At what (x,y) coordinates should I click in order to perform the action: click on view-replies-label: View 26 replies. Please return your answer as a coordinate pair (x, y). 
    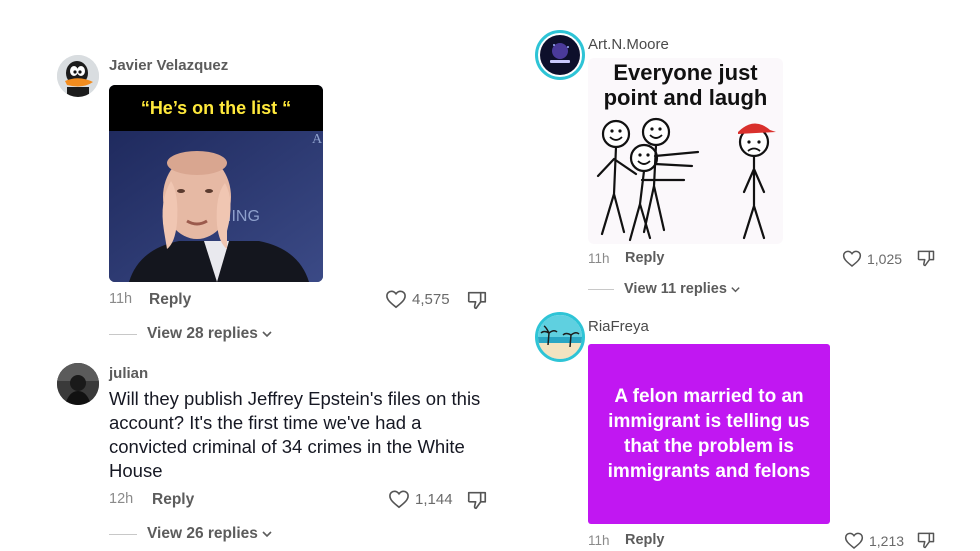
    Looking at the image, I should click on (202, 533).